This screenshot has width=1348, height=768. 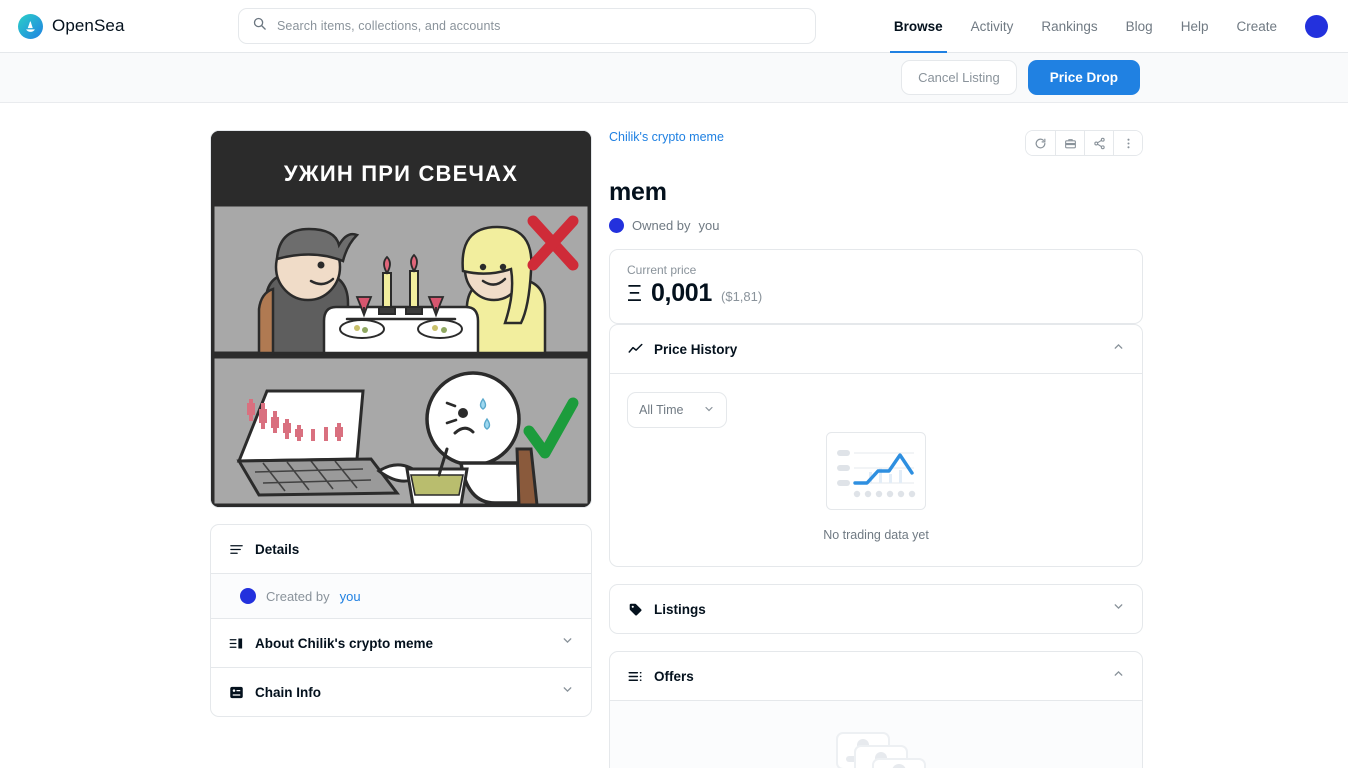 What do you see at coordinates (638, 192) in the screenshot?
I see `page-title: mem` at bounding box center [638, 192].